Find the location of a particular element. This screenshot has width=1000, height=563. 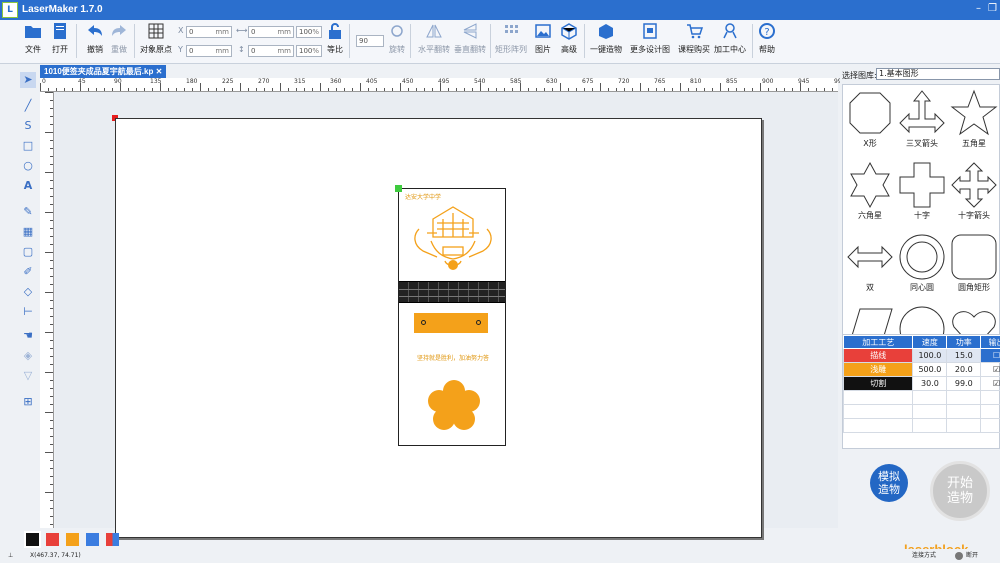

flip-horizontal-button: 水平翻转 is located at coordinates (434, 38).